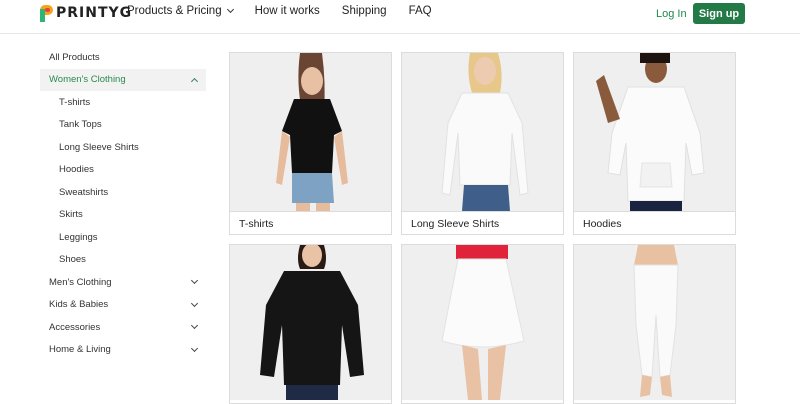 The width and height of the screenshot is (800, 404). I want to click on product-card-hoodies: Hoodies, so click(654, 143).